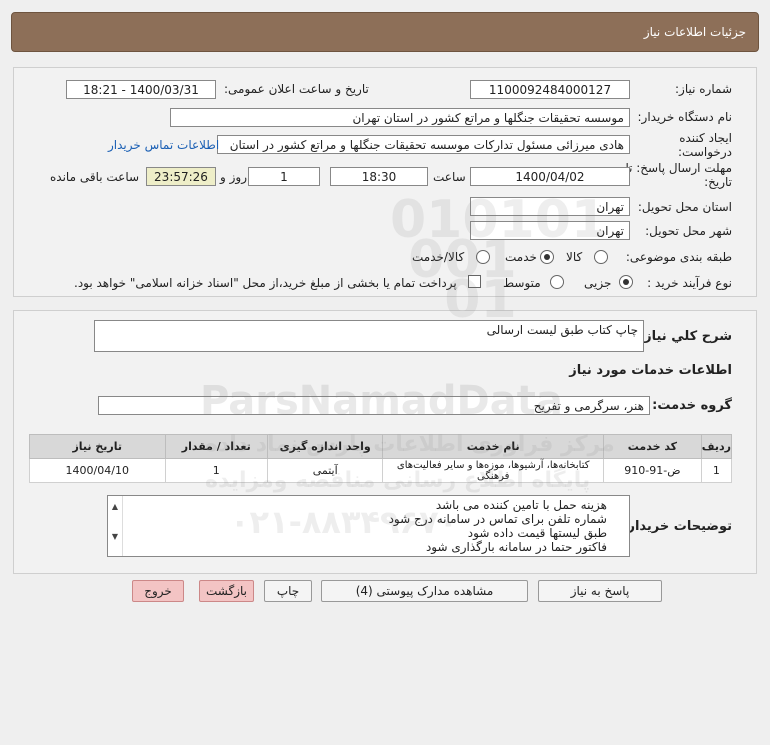  I want to click on print-button: چاپ, so click(288, 591).